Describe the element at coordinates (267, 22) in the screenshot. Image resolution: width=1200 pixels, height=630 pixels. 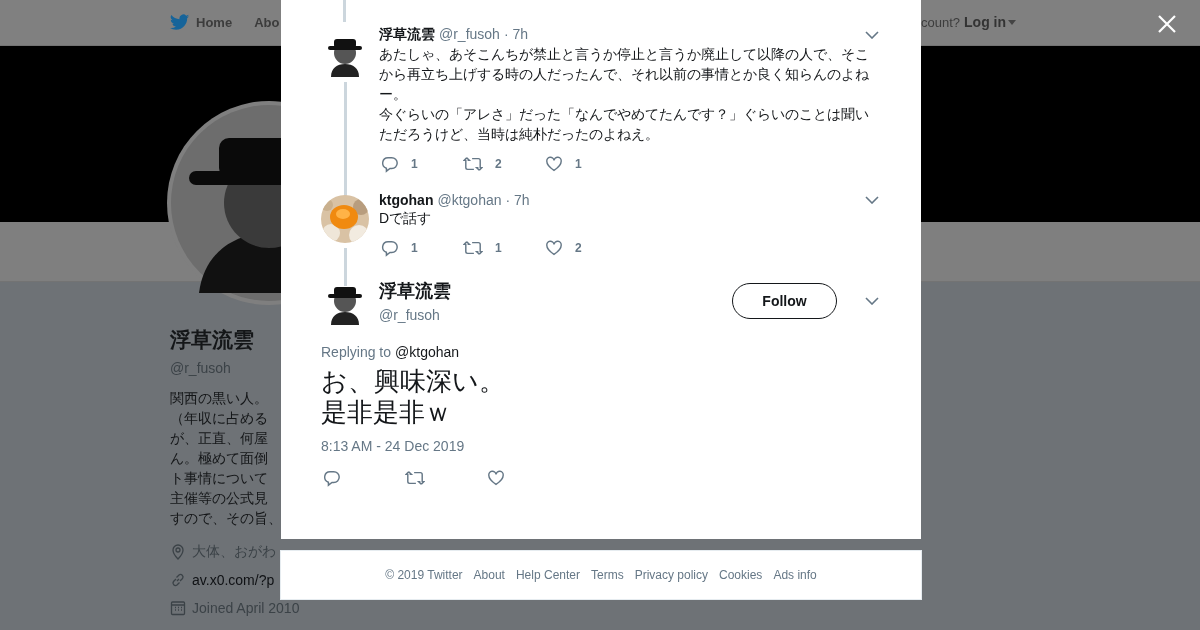
I see `nav-link: Abo` at that location.